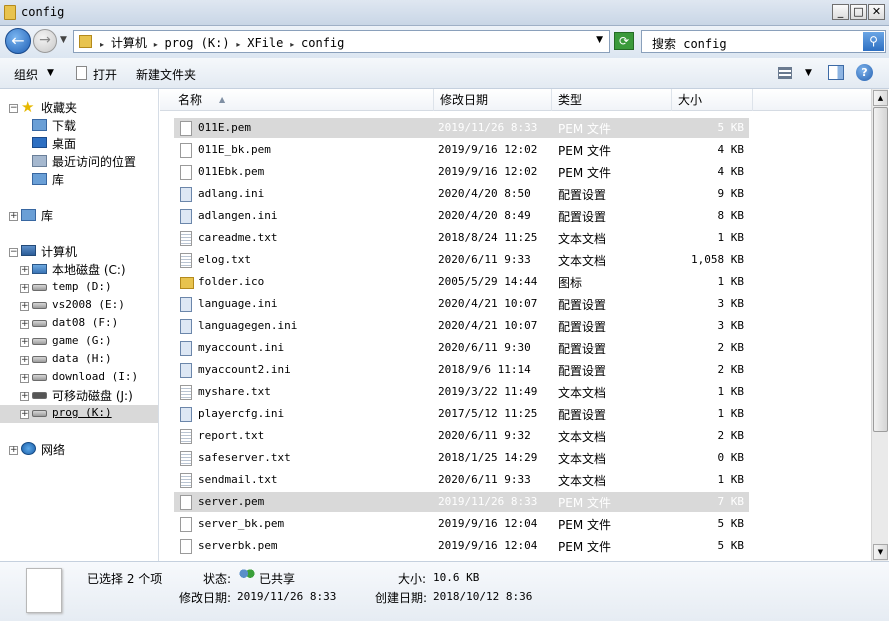  I want to click on tree-item-drive-h: + data (H:), so click(79, 360).